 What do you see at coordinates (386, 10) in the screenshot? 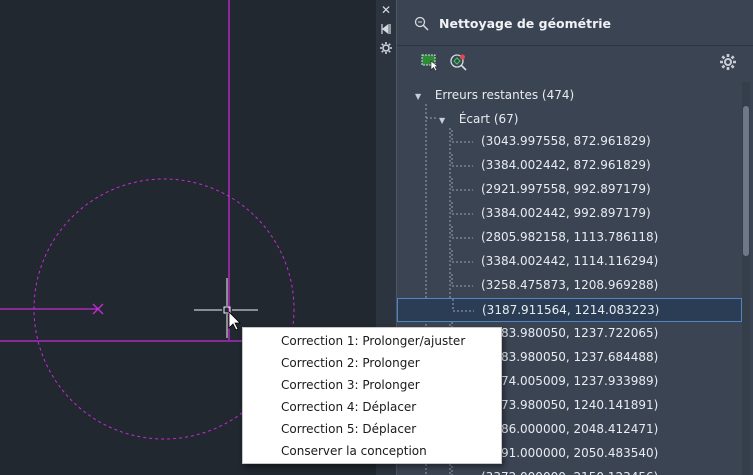
I see `close-icon: ✕` at bounding box center [386, 10].